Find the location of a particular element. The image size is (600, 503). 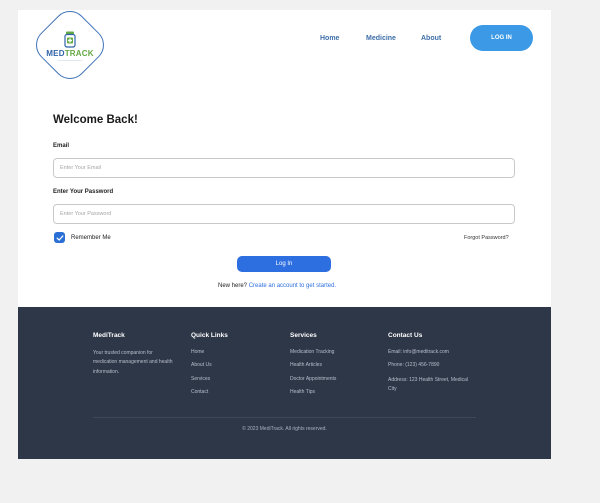

checkmark-icon is located at coordinates (59, 237).